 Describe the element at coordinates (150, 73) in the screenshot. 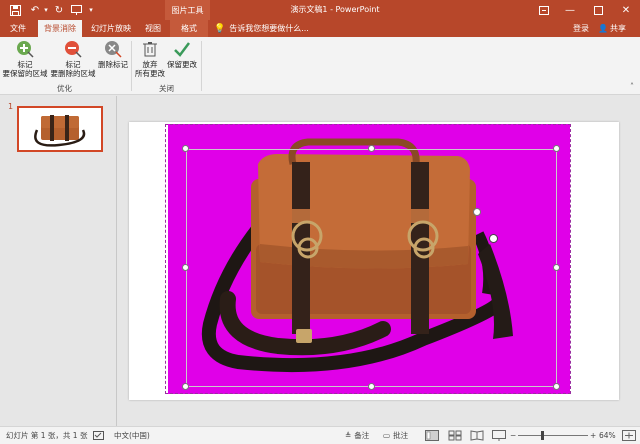

I see `discard-label-2: 所有更改` at that location.